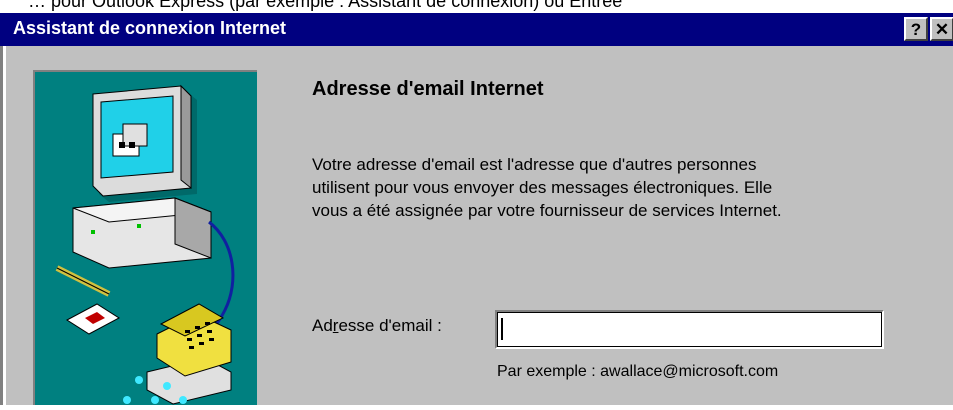  I want to click on help-button: ?, so click(916, 29).